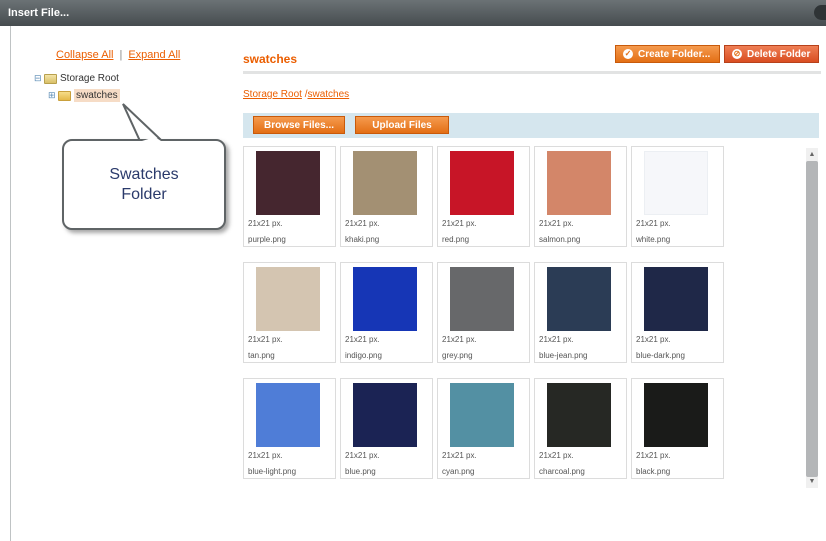 Image resolution: width=826 pixels, height=541 pixels. I want to click on breadcrumb-swatches: swatches, so click(329, 94).